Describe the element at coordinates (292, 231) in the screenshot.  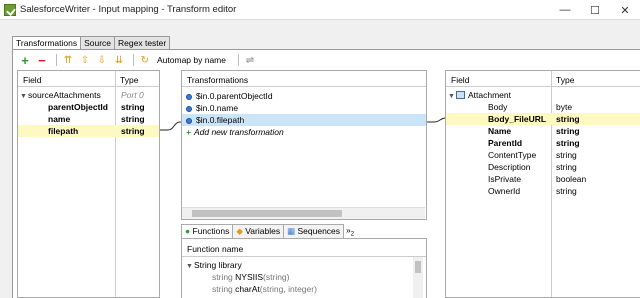
I see `sequences-icon: ▦` at that location.